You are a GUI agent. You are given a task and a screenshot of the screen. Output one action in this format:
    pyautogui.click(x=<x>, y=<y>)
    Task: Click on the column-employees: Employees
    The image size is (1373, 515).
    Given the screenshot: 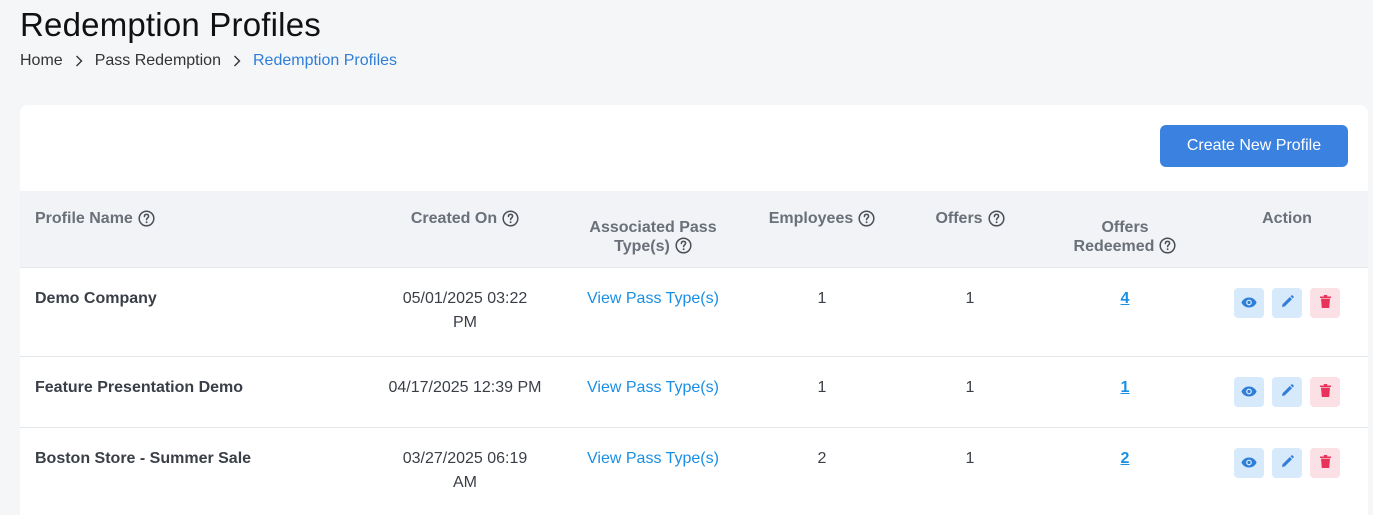 What is the action you would take?
    pyautogui.click(x=822, y=229)
    